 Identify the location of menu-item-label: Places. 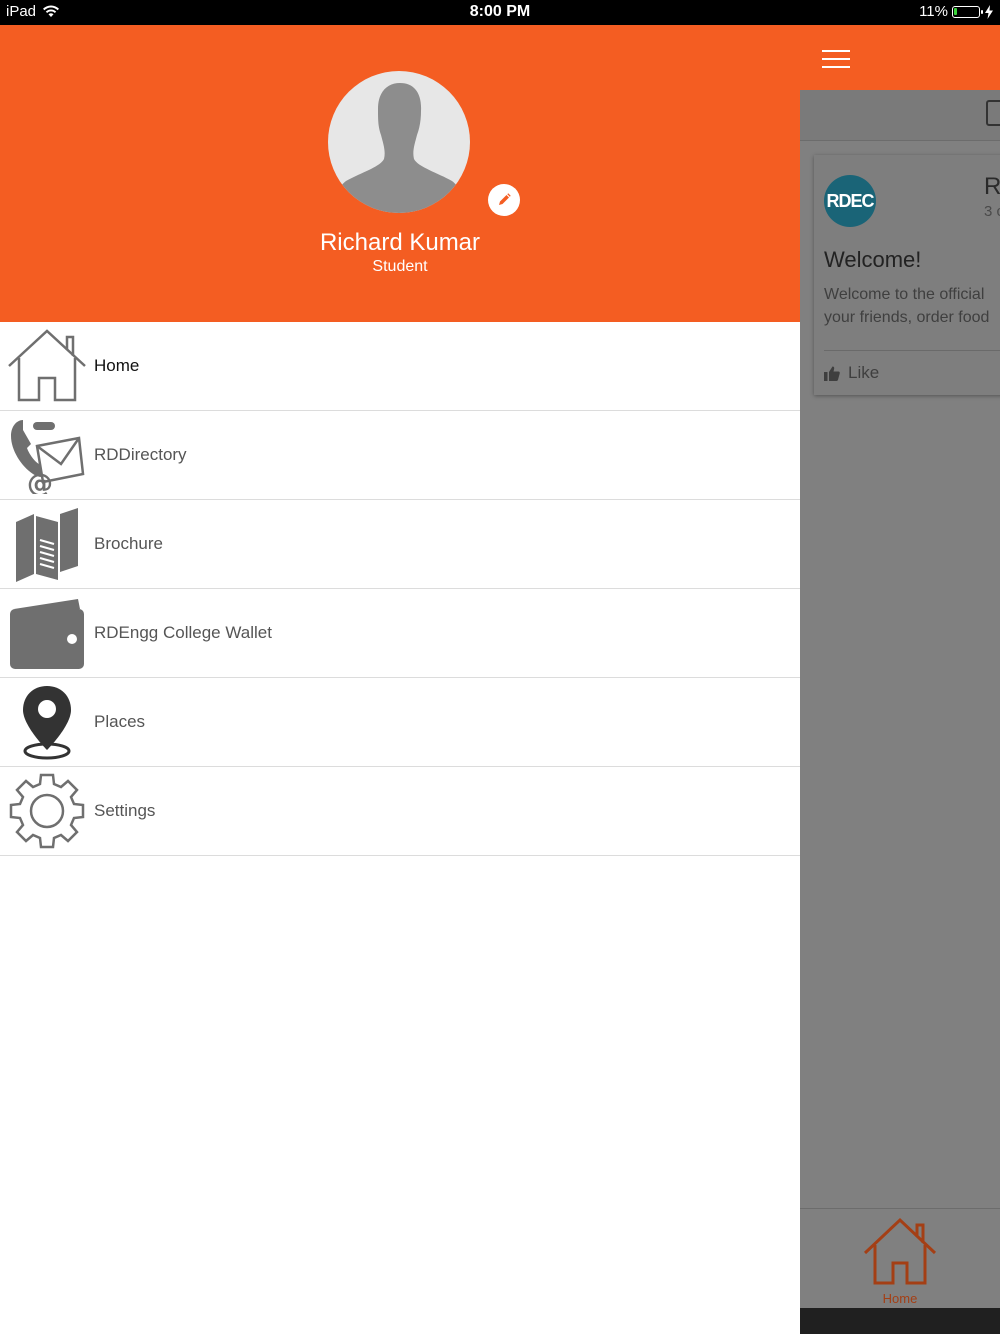
(120, 721).